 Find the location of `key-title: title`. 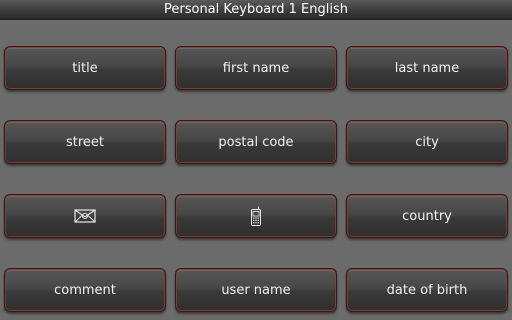

key-title: title is located at coordinates (85, 68).